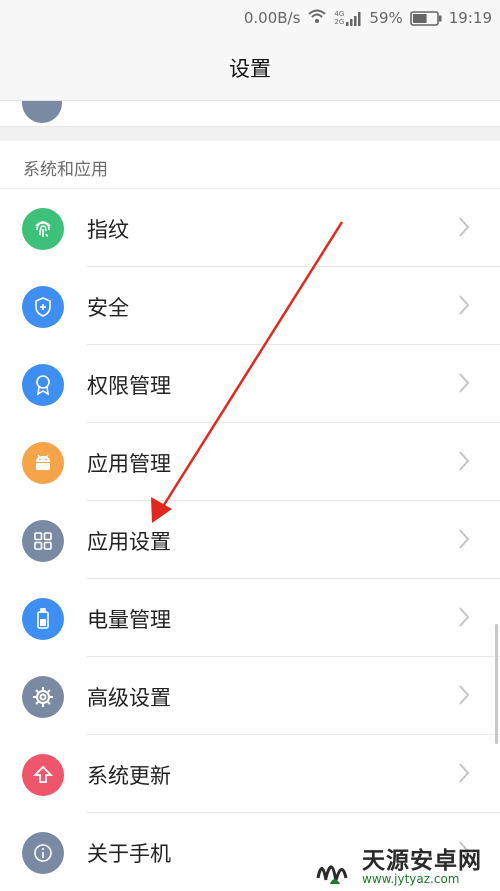 The width and height of the screenshot is (500, 891). Describe the element at coordinates (317, 18) in the screenshot. I see `wifi-icon` at that location.